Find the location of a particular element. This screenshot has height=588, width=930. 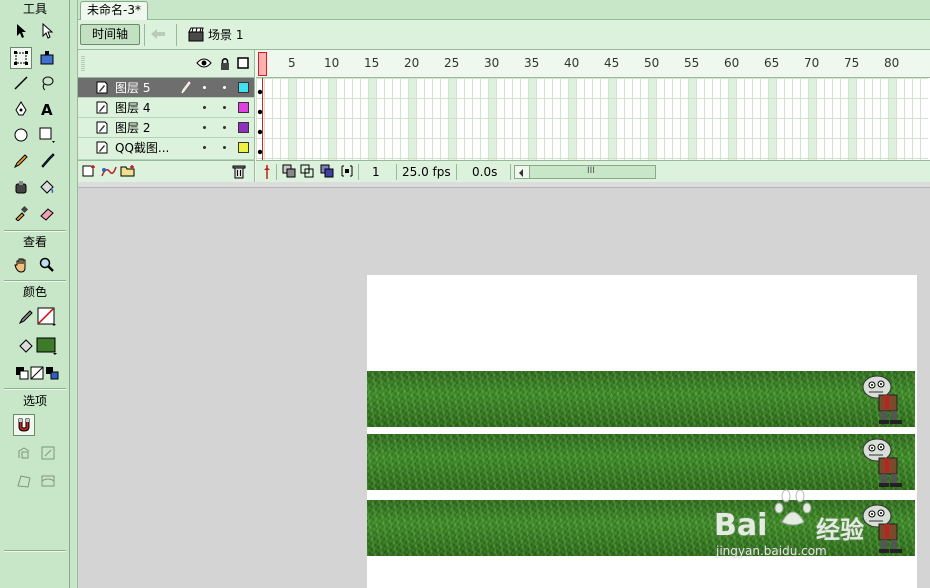

frame-ruler-number: 75 is located at coordinates (852, 63).